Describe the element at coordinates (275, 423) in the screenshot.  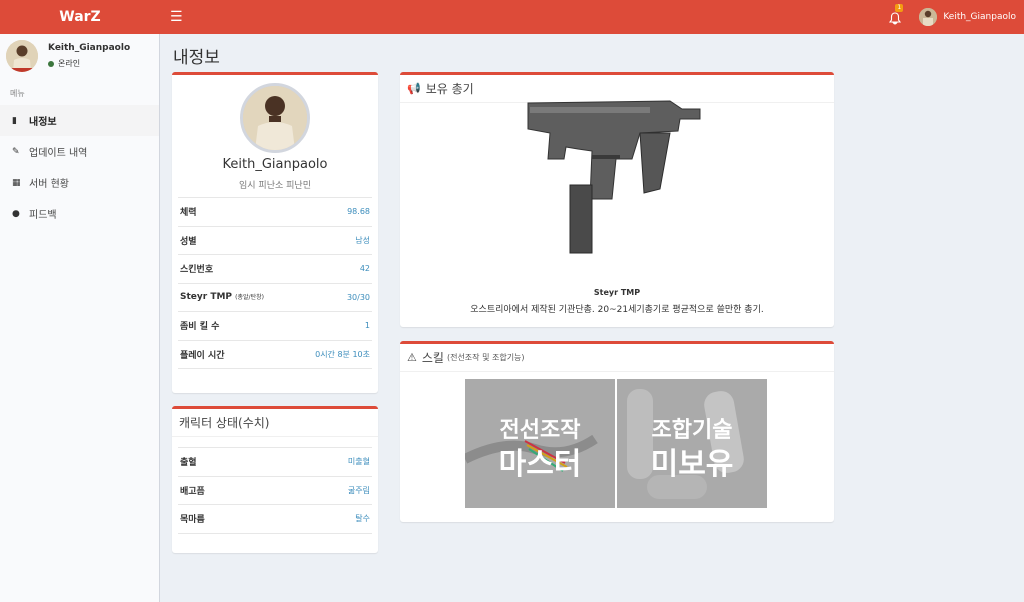
I see `box-header: 캐릭터 상태(수치)` at that location.